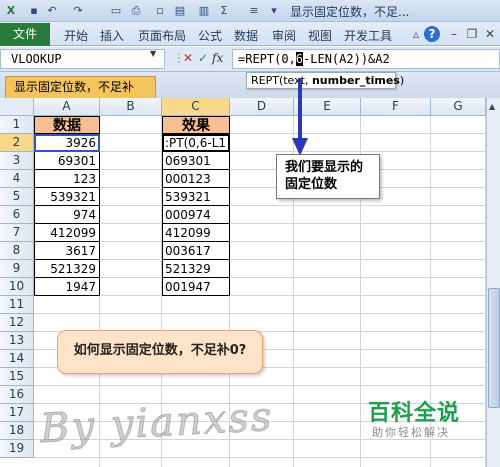  Describe the element at coordinates (324, 167) in the screenshot. I see `callout-line-1: 我们要显示的` at that location.